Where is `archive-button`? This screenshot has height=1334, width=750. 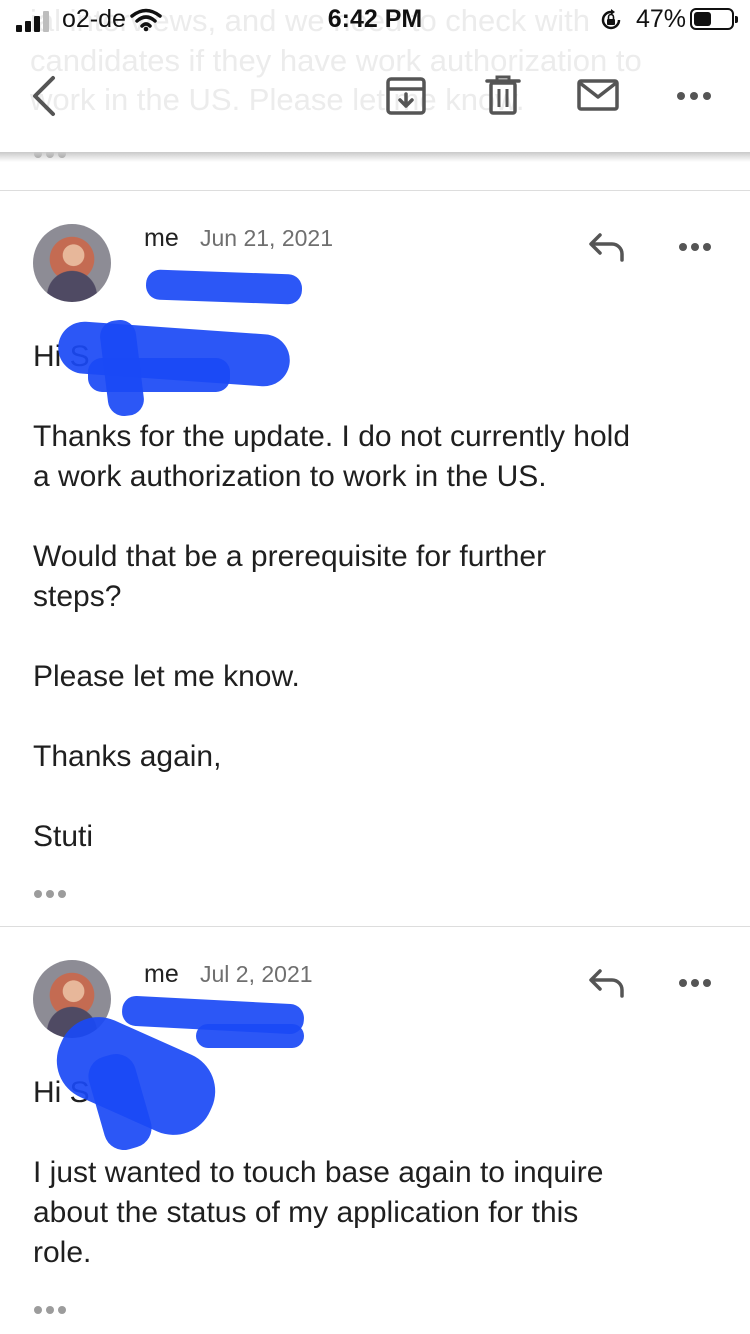 archive-button is located at coordinates (406, 96).